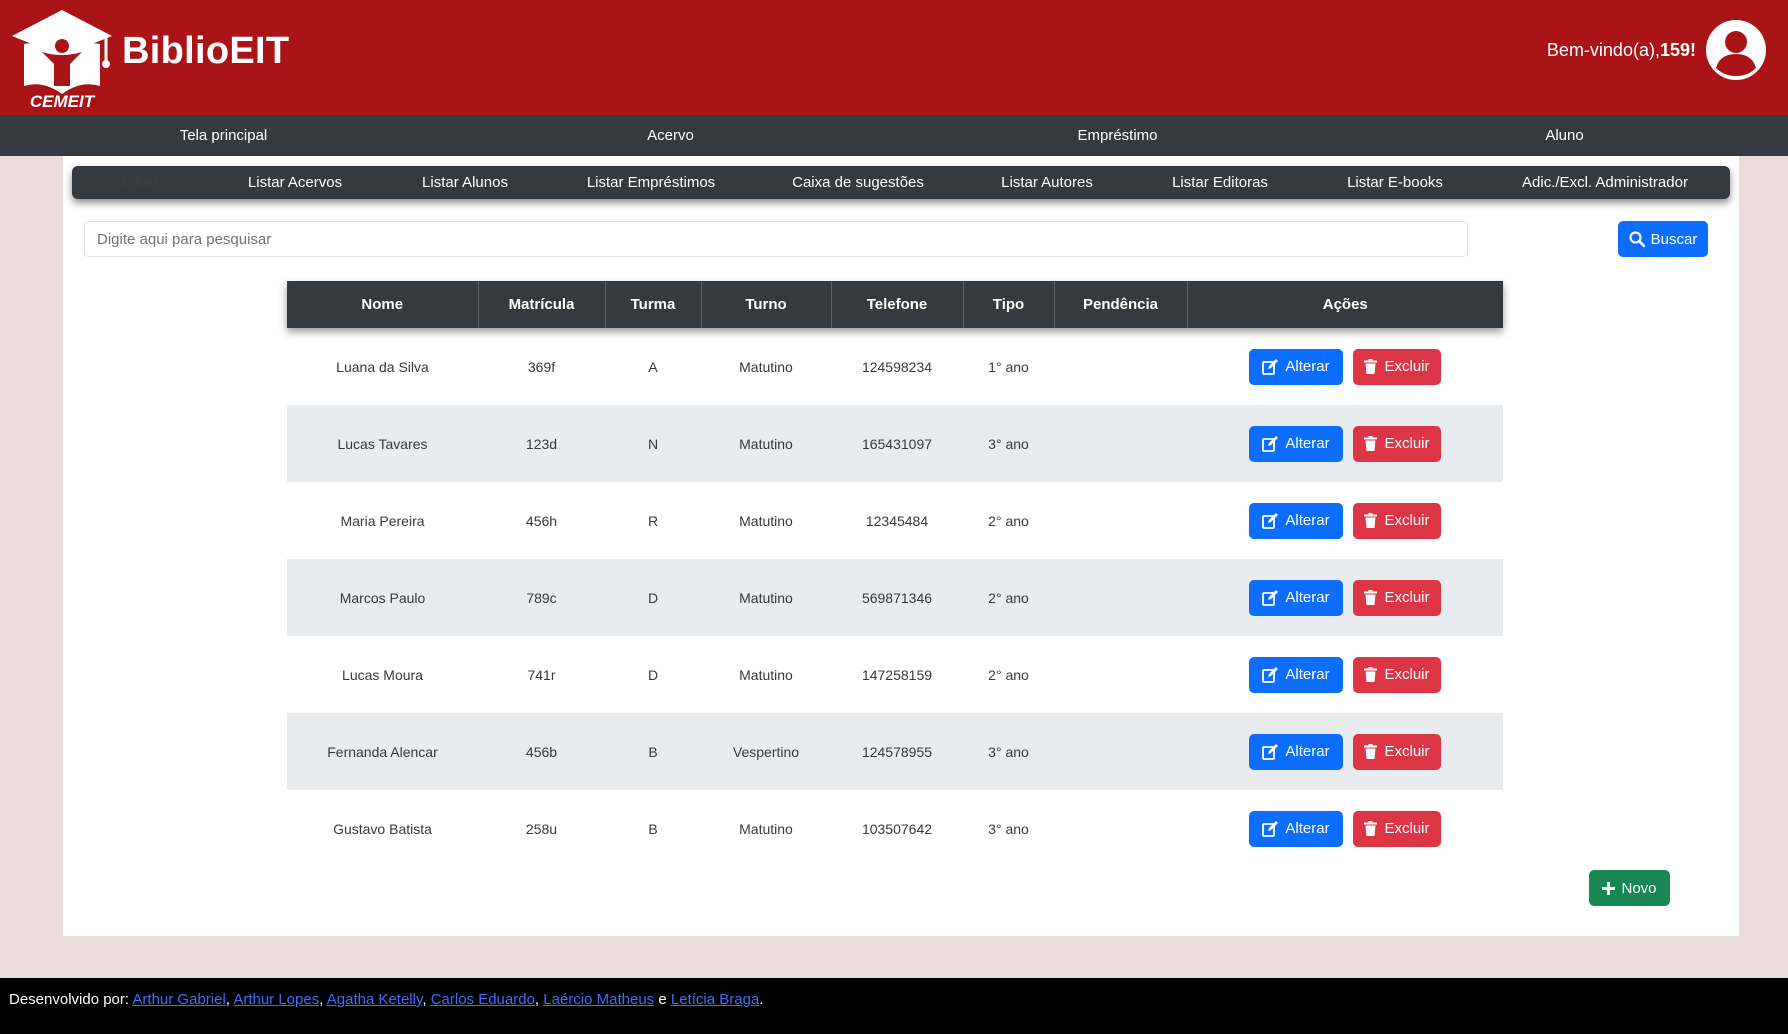 This screenshot has width=1788, height=1034. What do you see at coordinates (1629, 888) in the screenshot?
I see `novo-button: Novo` at bounding box center [1629, 888].